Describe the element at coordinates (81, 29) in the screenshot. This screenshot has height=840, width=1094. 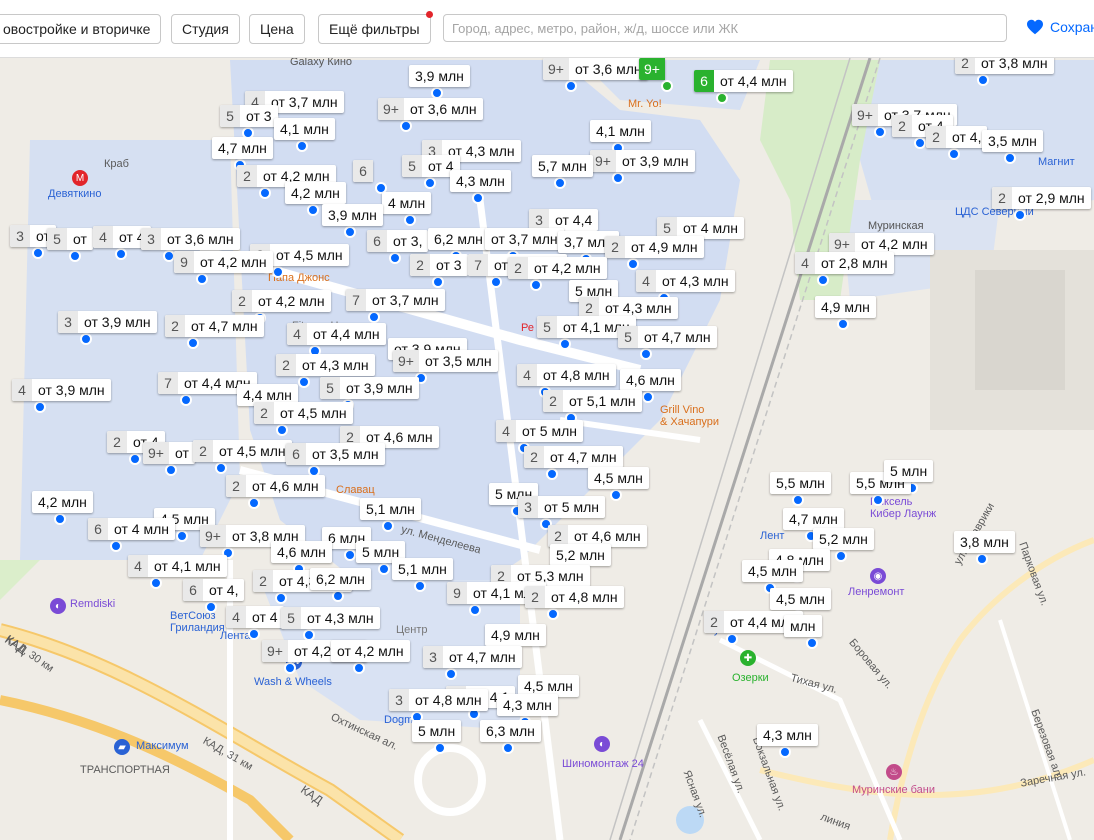
I see `building-type-filter: овостройке и вторичке` at that location.